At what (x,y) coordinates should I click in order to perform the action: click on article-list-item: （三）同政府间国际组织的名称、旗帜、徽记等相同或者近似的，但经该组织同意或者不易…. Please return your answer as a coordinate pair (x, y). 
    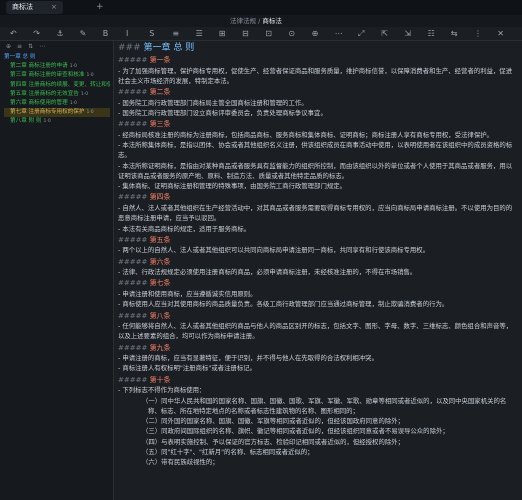
    Looking at the image, I should click on (295, 431).